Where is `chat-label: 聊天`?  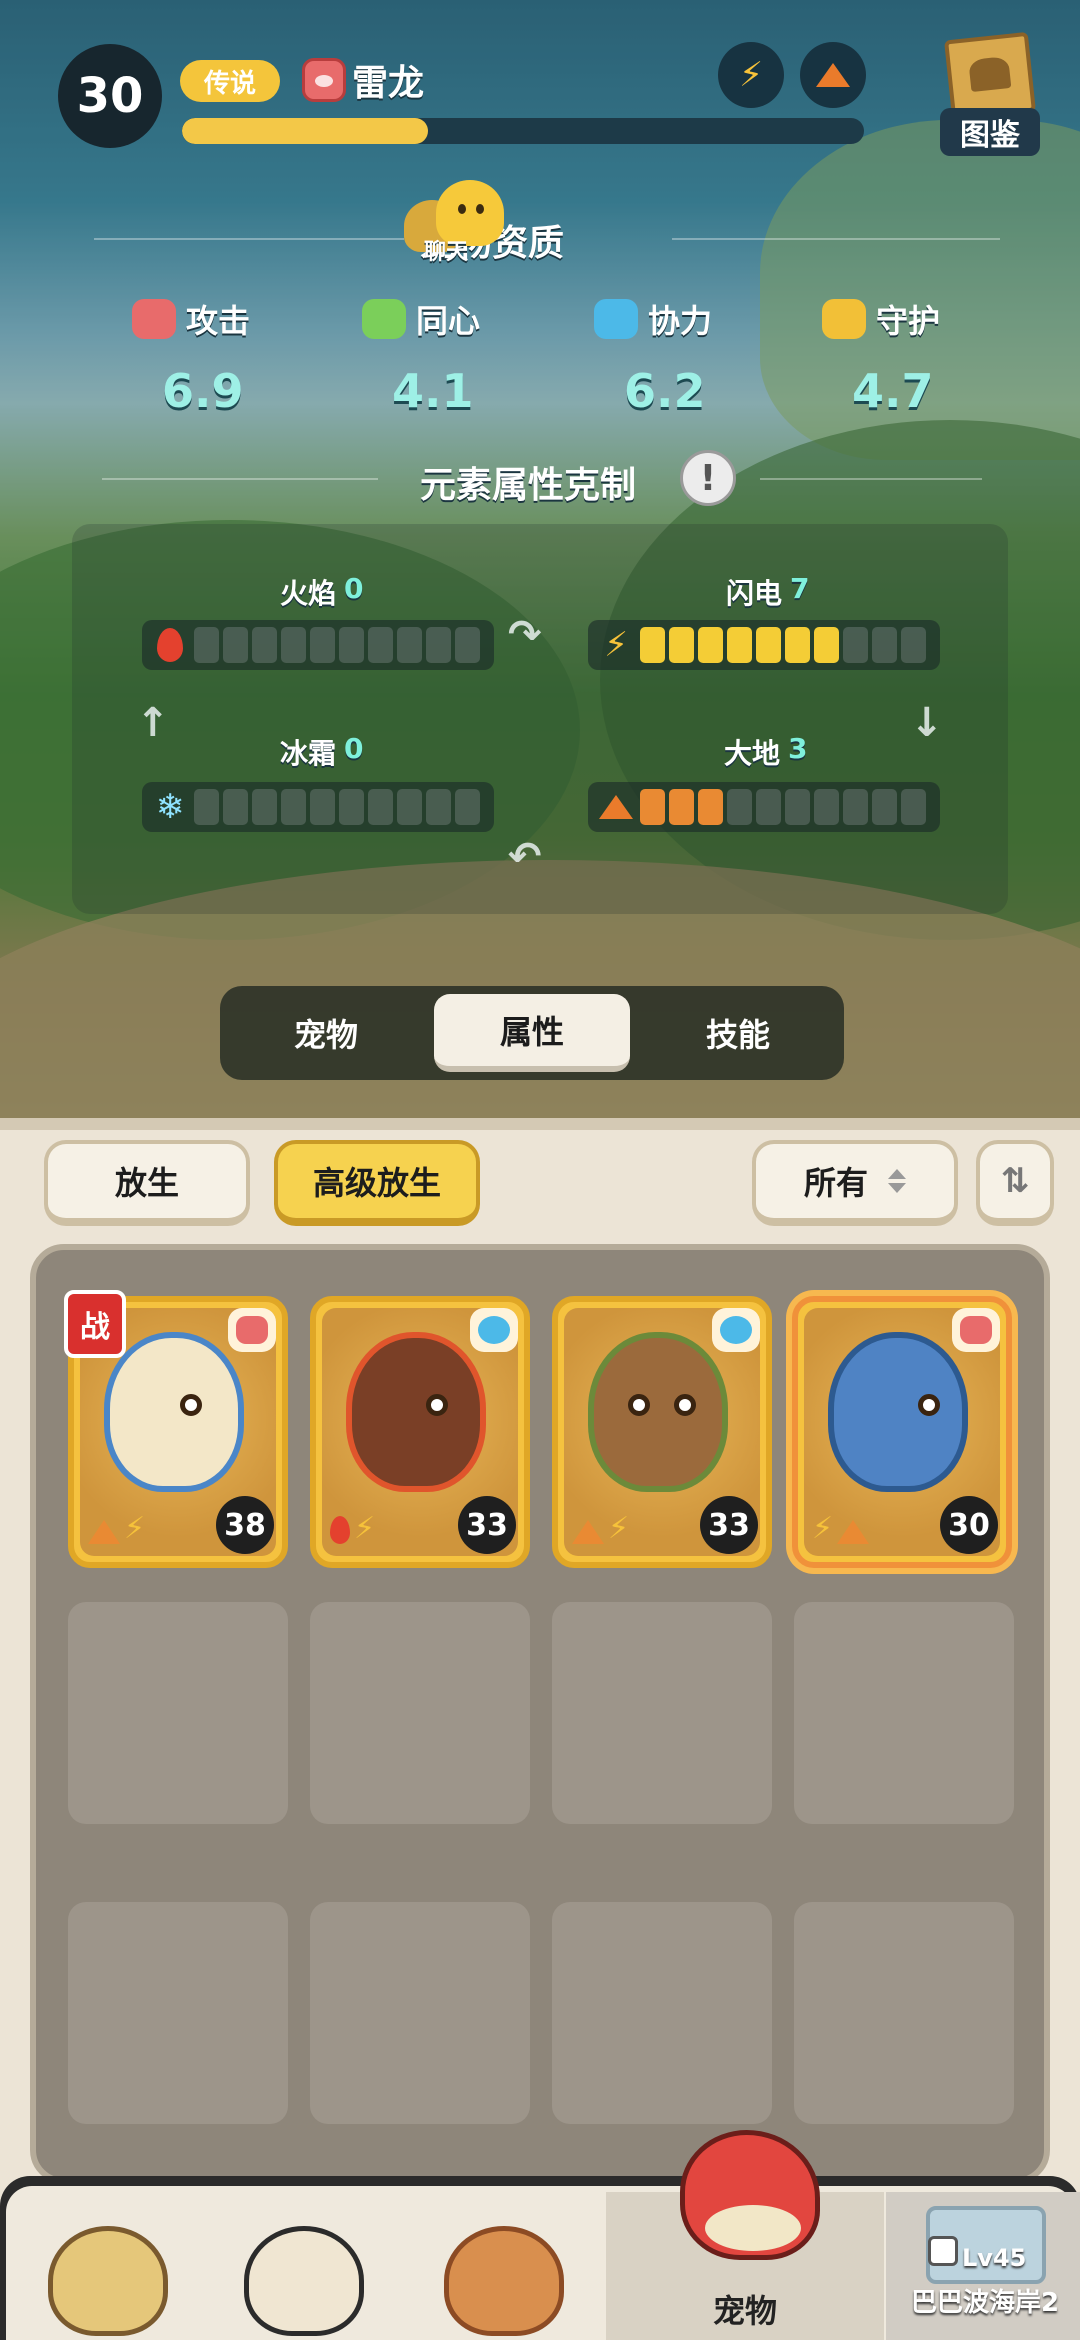
chat-label: 聊天 is located at coordinates (446, 252).